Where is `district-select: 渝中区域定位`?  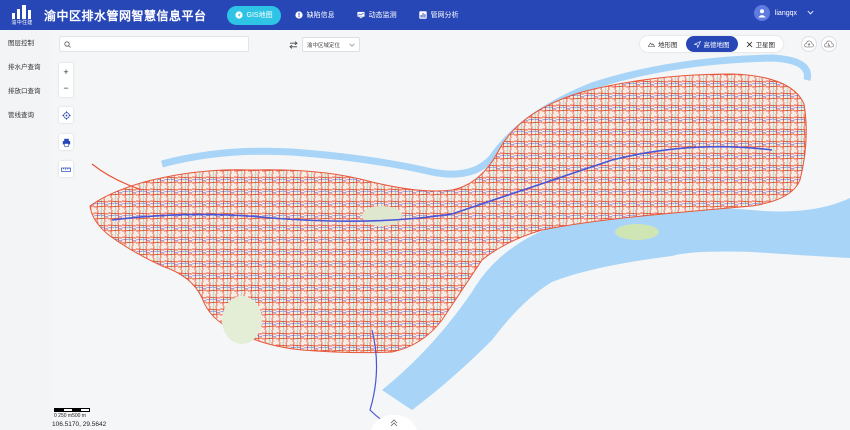 district-select: 渝中区域定位 is located at coordinates (331, 44).